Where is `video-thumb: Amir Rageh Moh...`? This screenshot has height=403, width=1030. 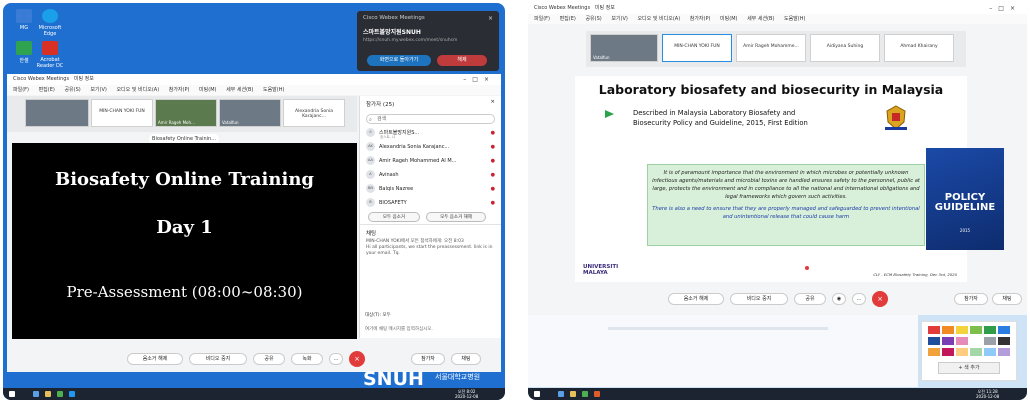
video-thumb: Amir Rageh Moh... is located at coordinates (186, 113).